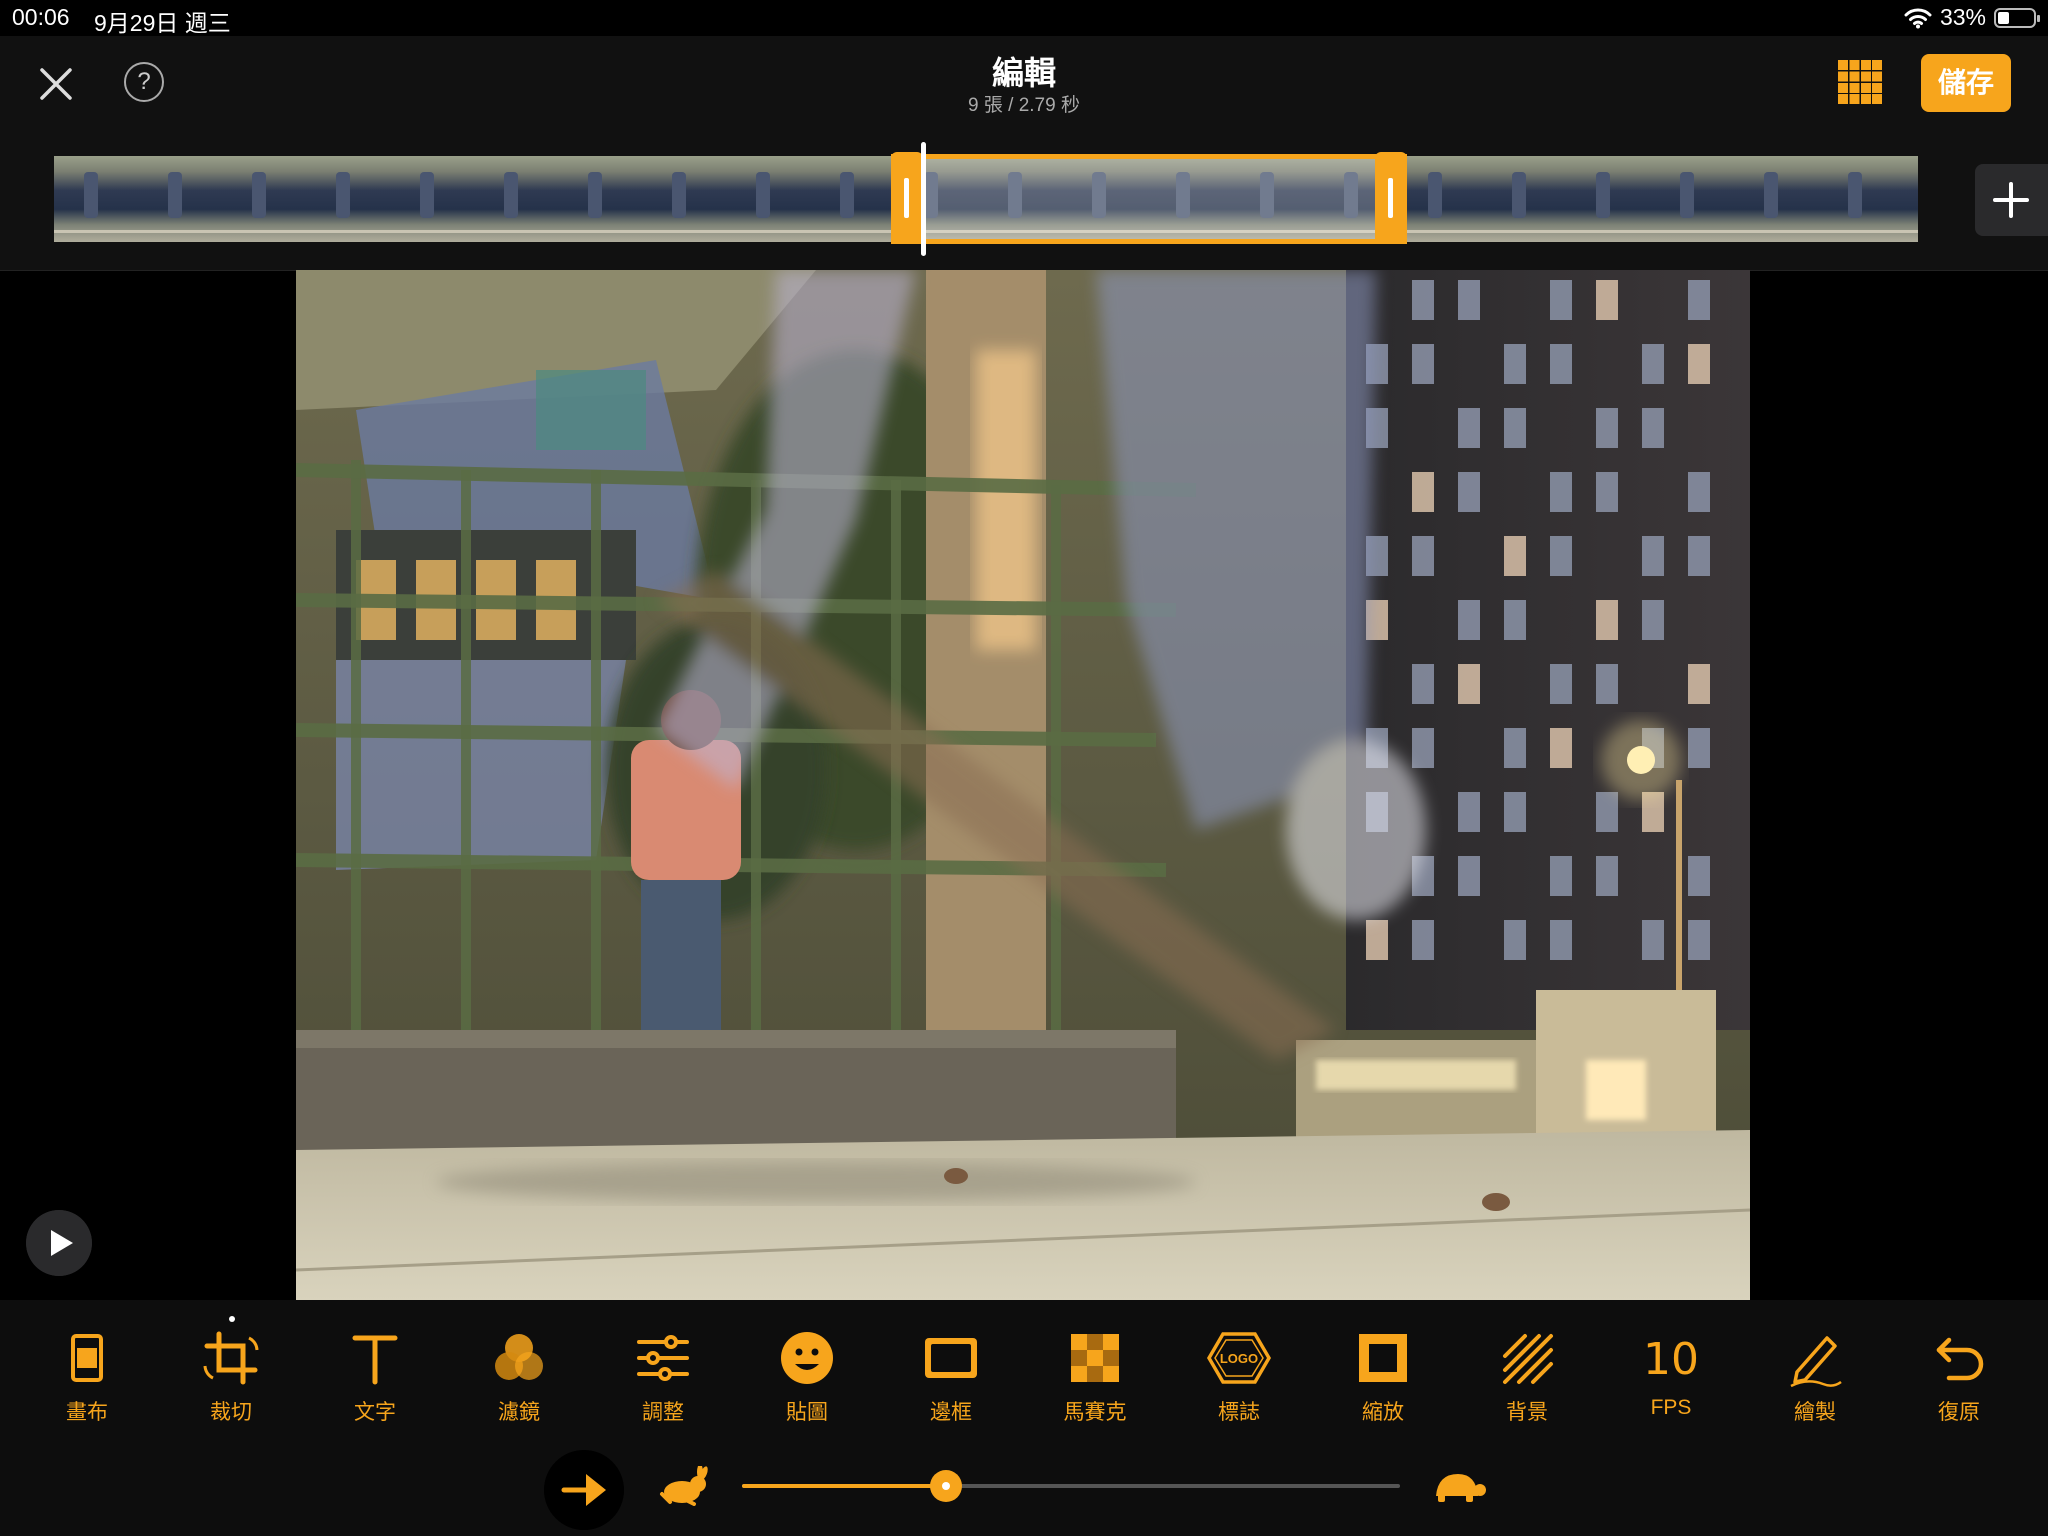  Describe the element at coordinates (1860, 82) in the screenshot. I see `grid-icon` at that location.